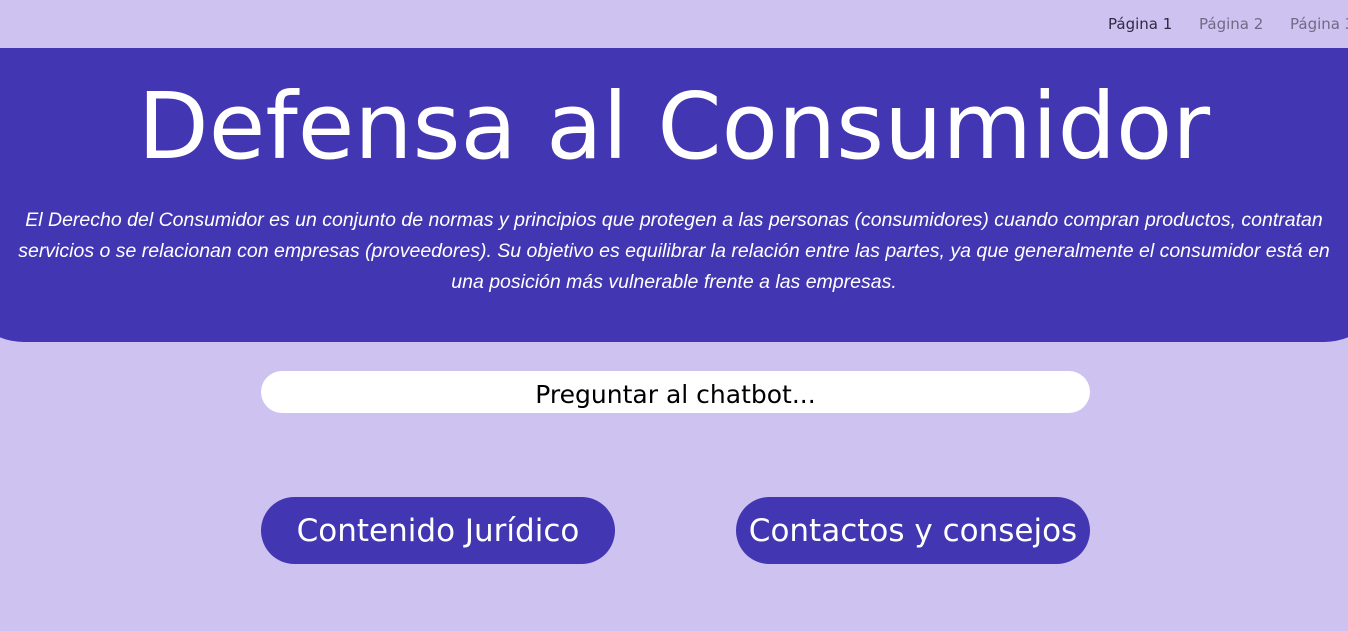 The height and width of the screenshot is (631, 1348). Describe the element at coordinates (1140, 24) in the screenshot. I see `nav-item-pagina-1: Página 1` at that location.